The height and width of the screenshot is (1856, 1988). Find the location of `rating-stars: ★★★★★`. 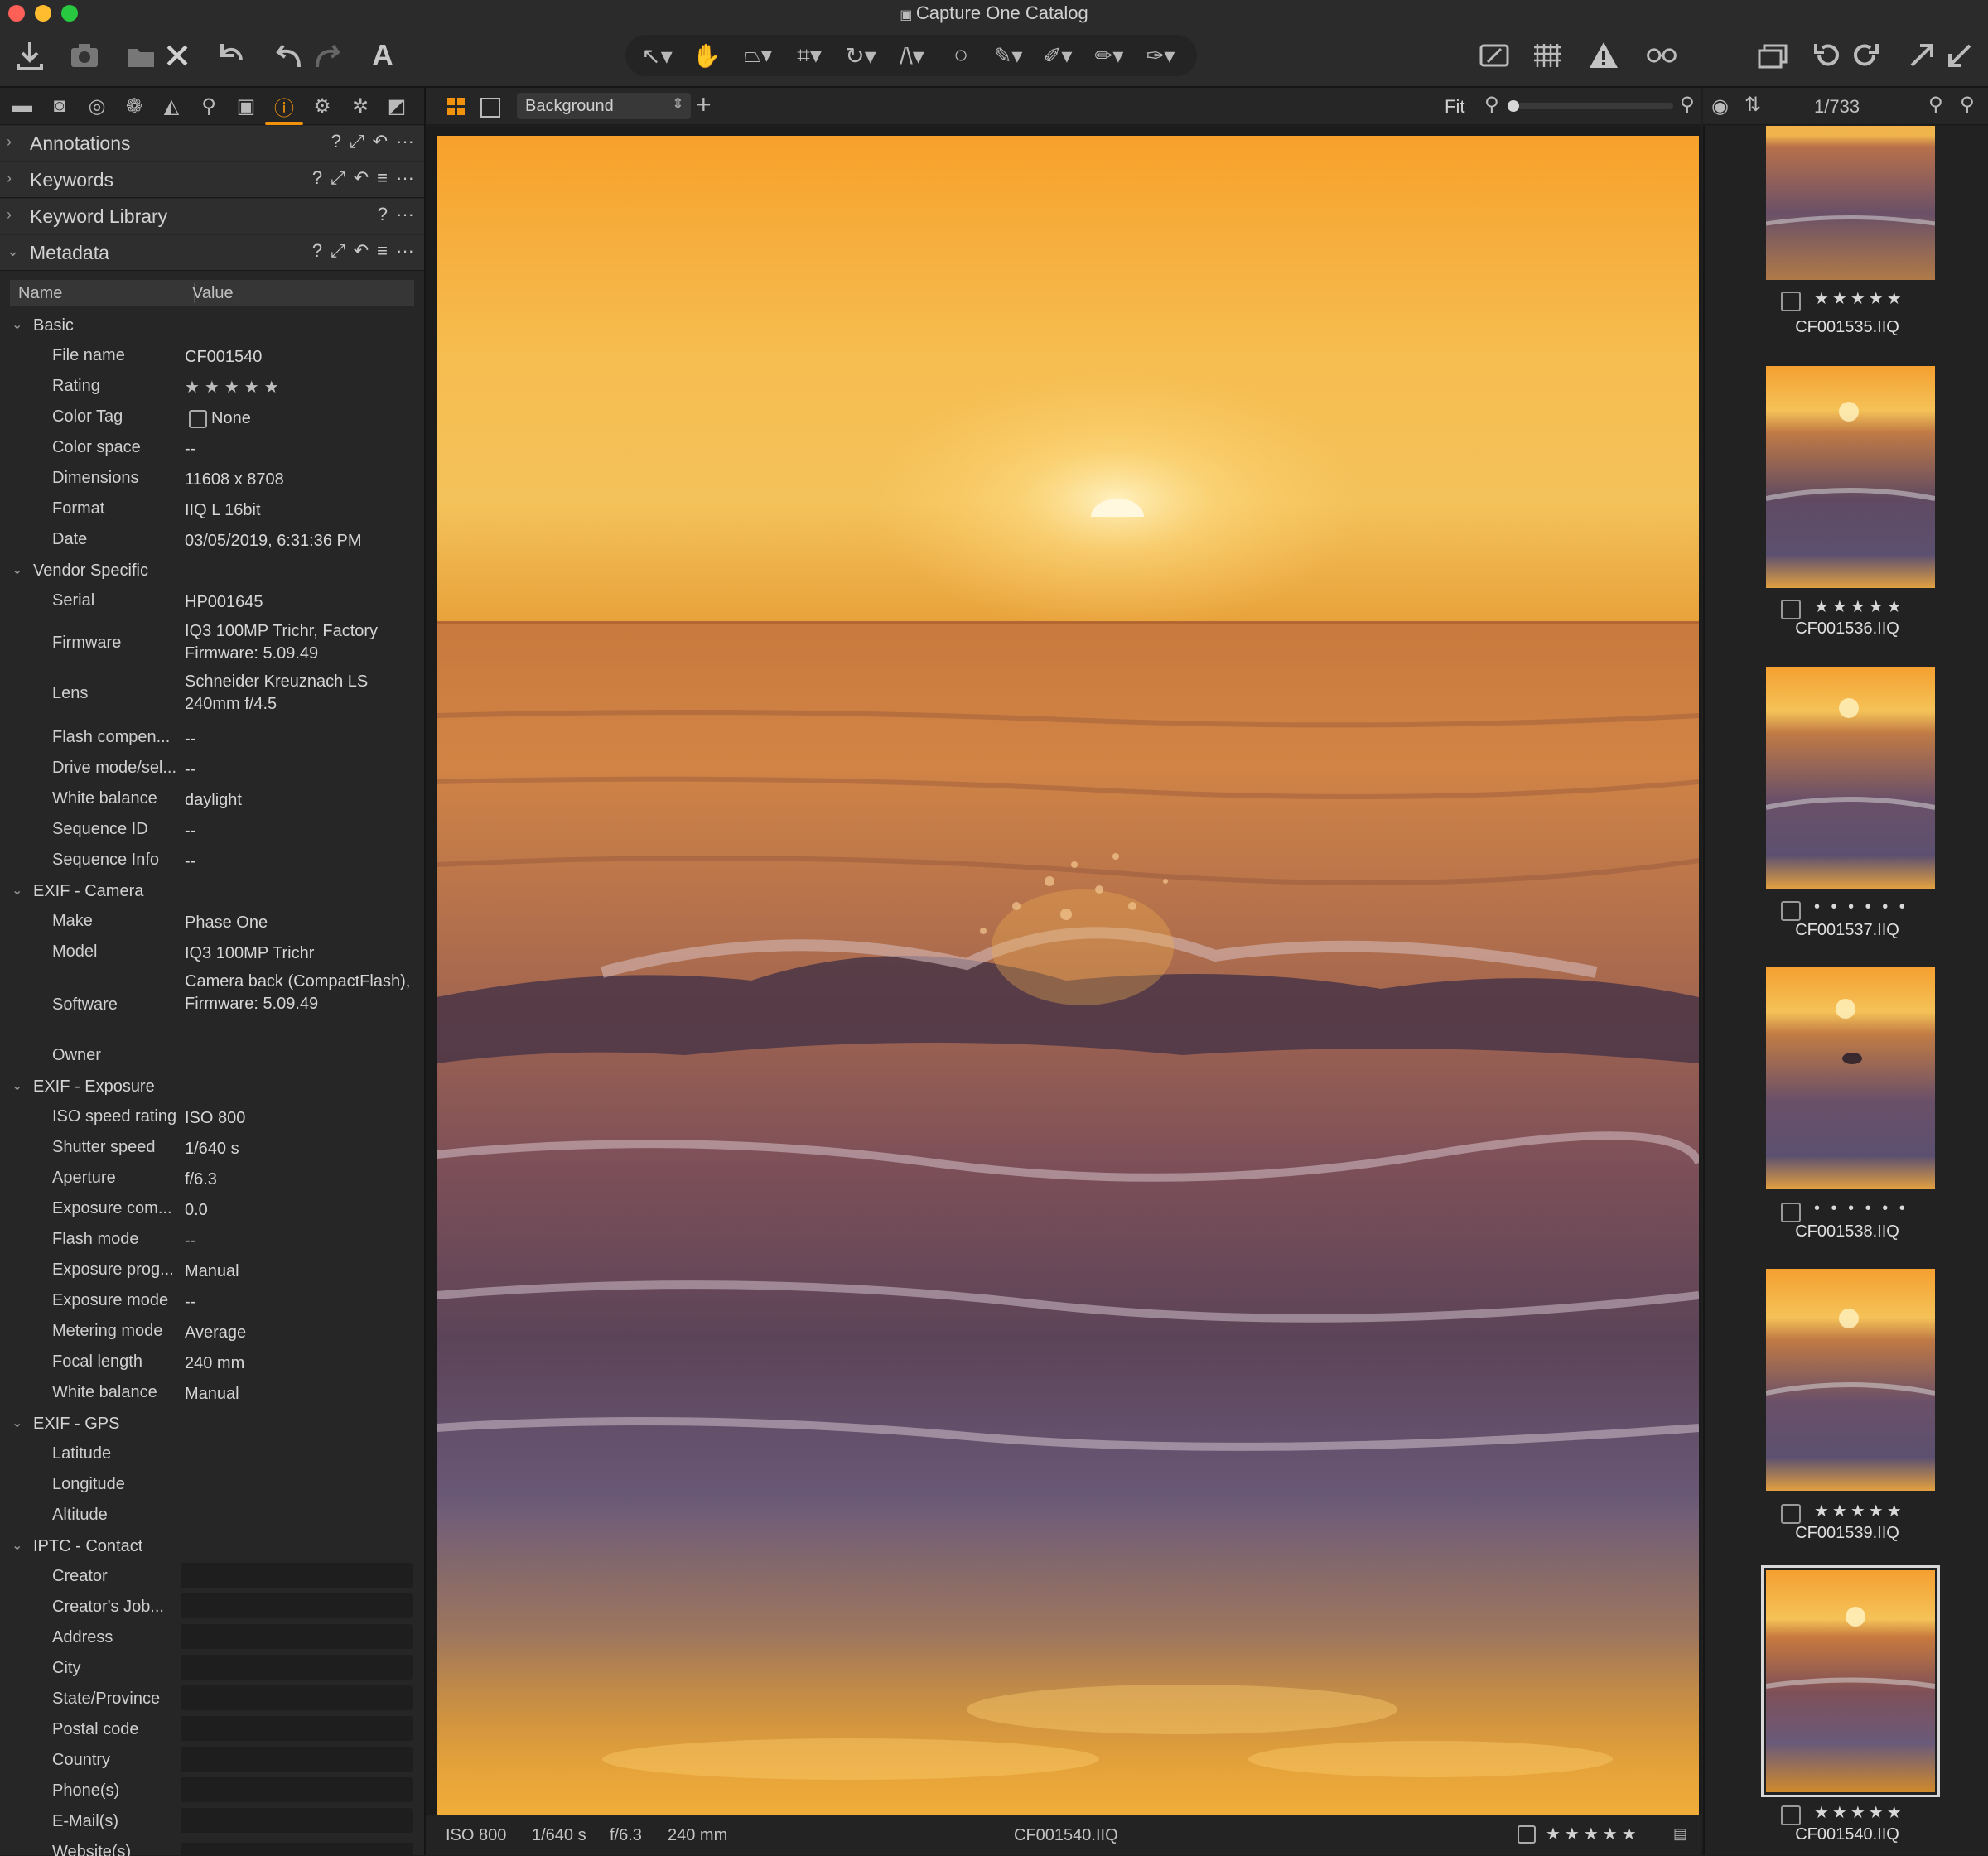

rating-stars: ★★★★★ is located at coordinates (299, 388).